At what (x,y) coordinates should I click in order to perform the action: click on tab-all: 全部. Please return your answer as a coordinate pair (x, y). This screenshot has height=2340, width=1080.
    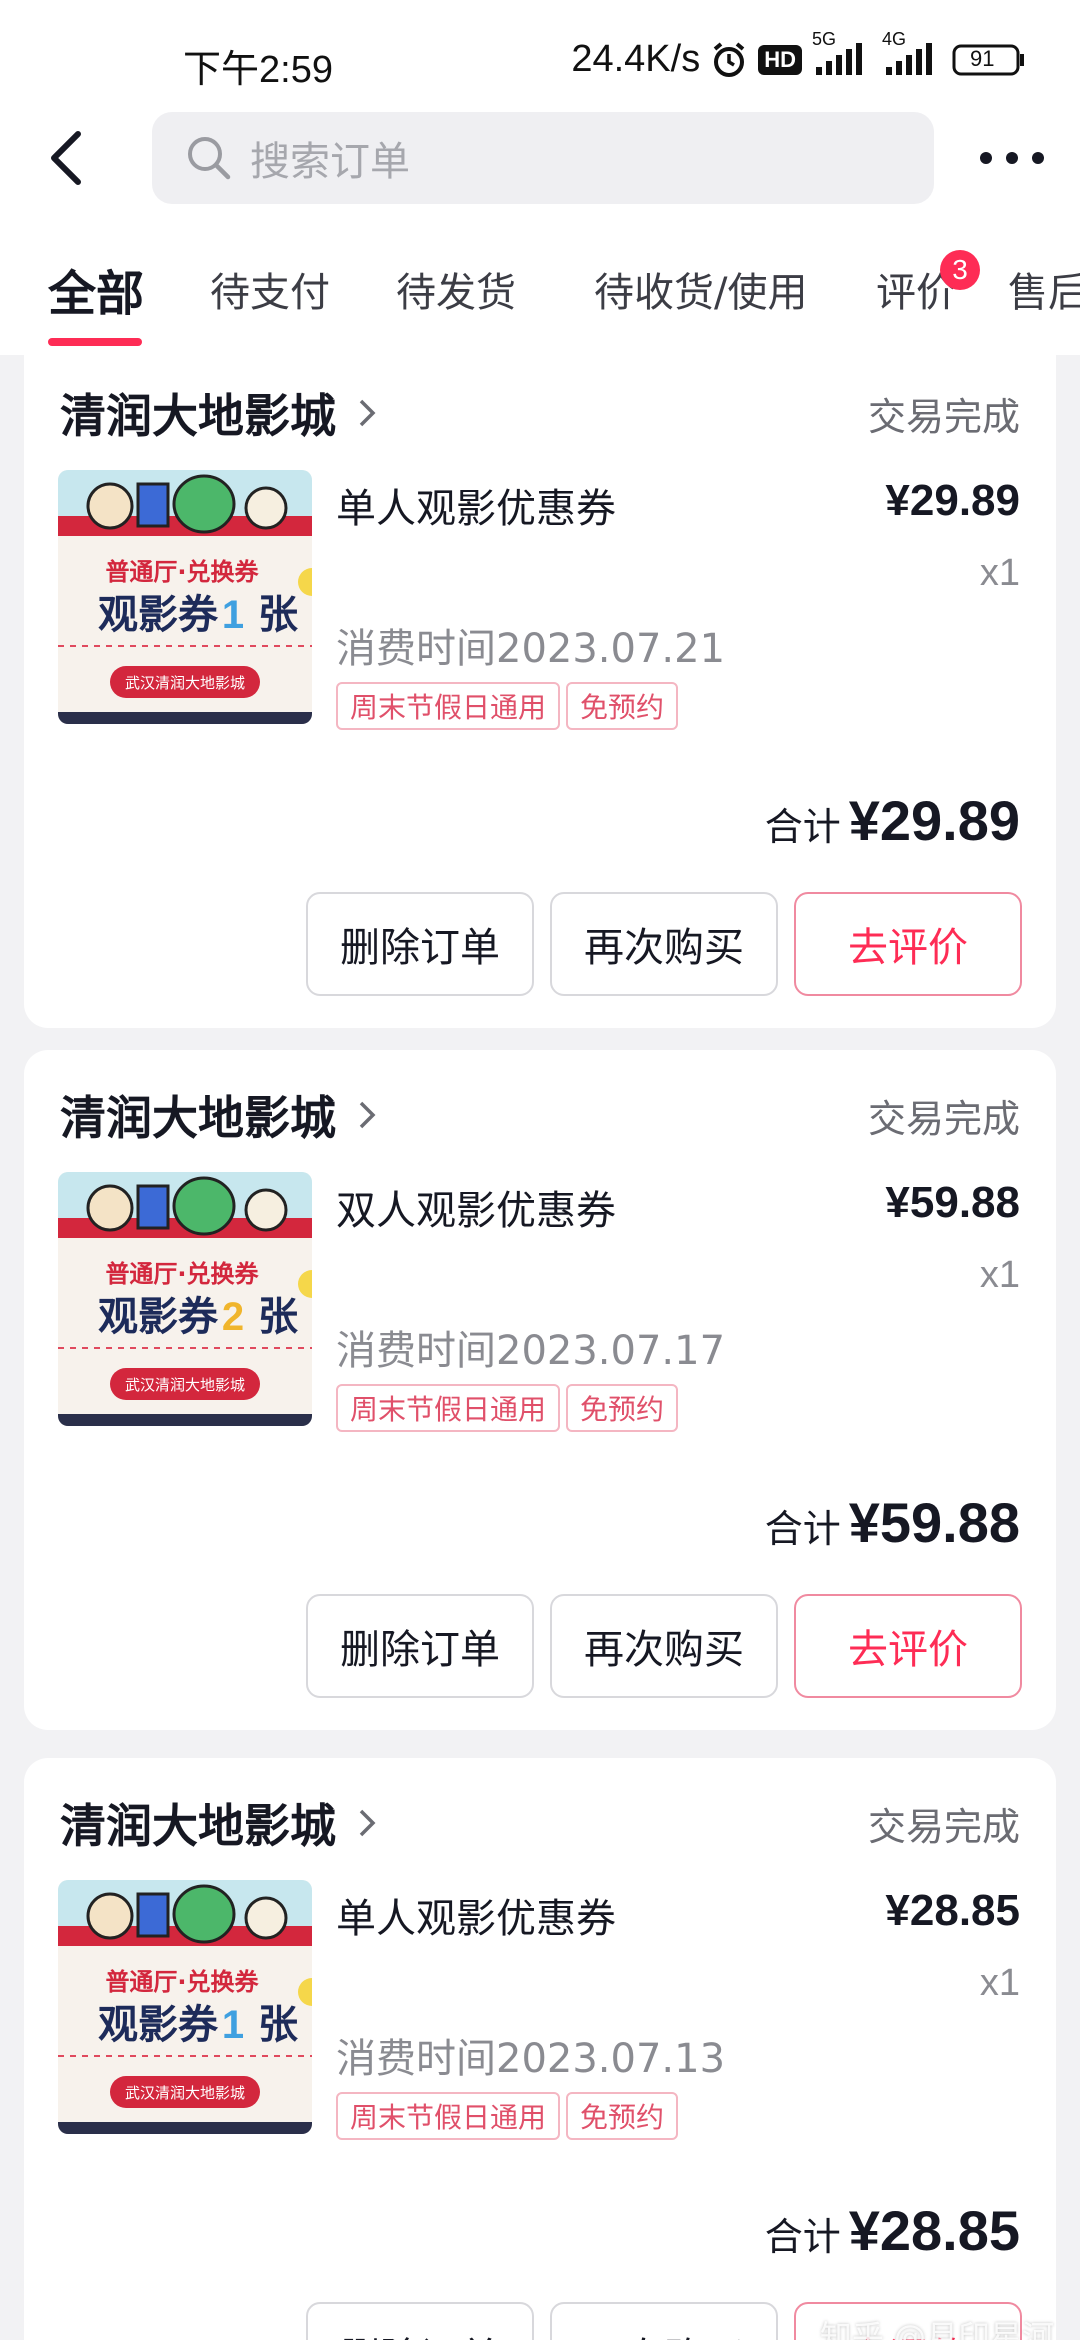
    Looking at the image, I should click on (96, 289).